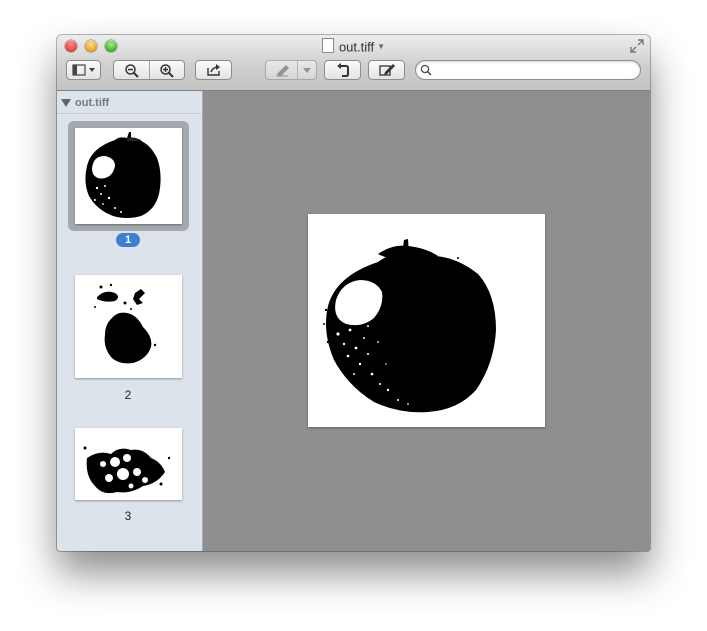 The width and height of the screenshot is (707, 631). Describe the element at coordinates (409, 326) in the screenshot. I see `apple-image` at that location.